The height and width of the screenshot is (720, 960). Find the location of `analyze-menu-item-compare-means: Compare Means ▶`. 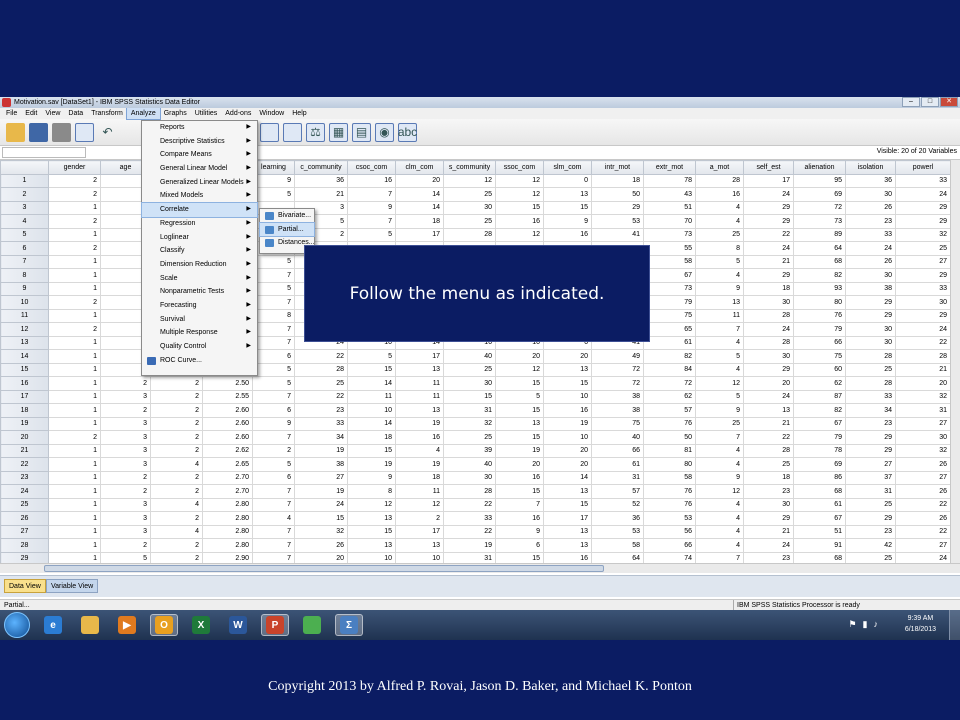

analyze-menu-item-compare-means: Compare Means ▶ is located at coordinates (199, 155).